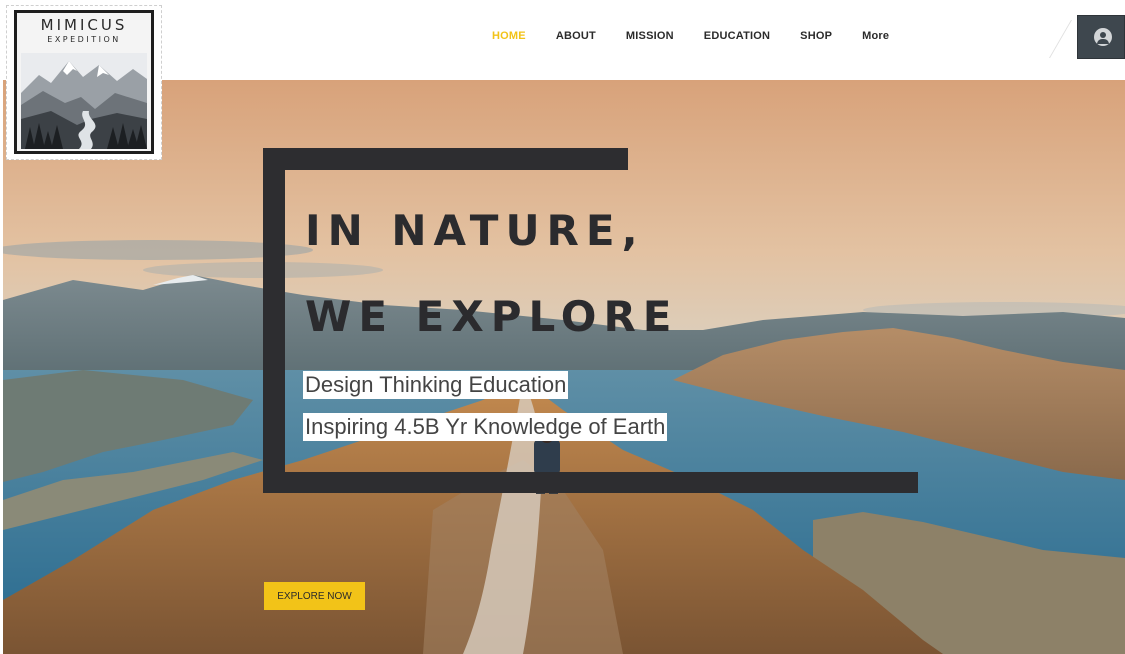 The image size is (1125, 654). Describe the element at coordinates (576, 36) in the screenshot. I see `nav-about: ABOUT` at that location.